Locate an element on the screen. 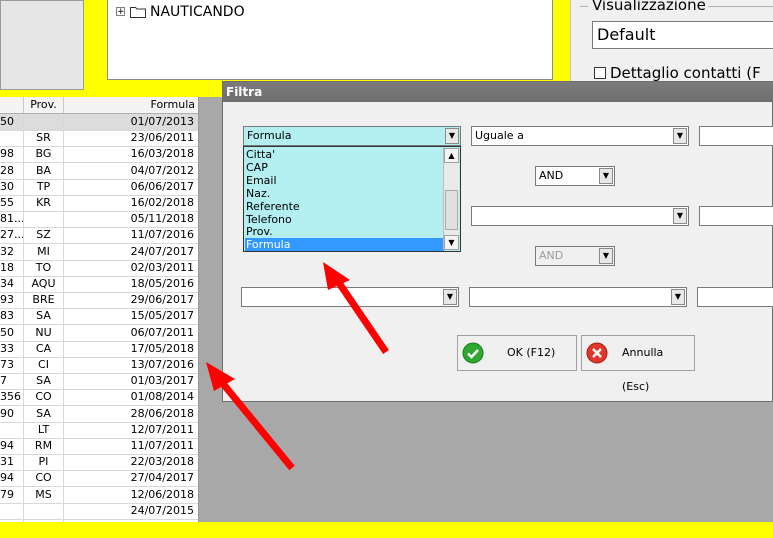 This screenshot has width=773, height=538. annotation-arrow-formula-column is located at coordinates (250, 416).